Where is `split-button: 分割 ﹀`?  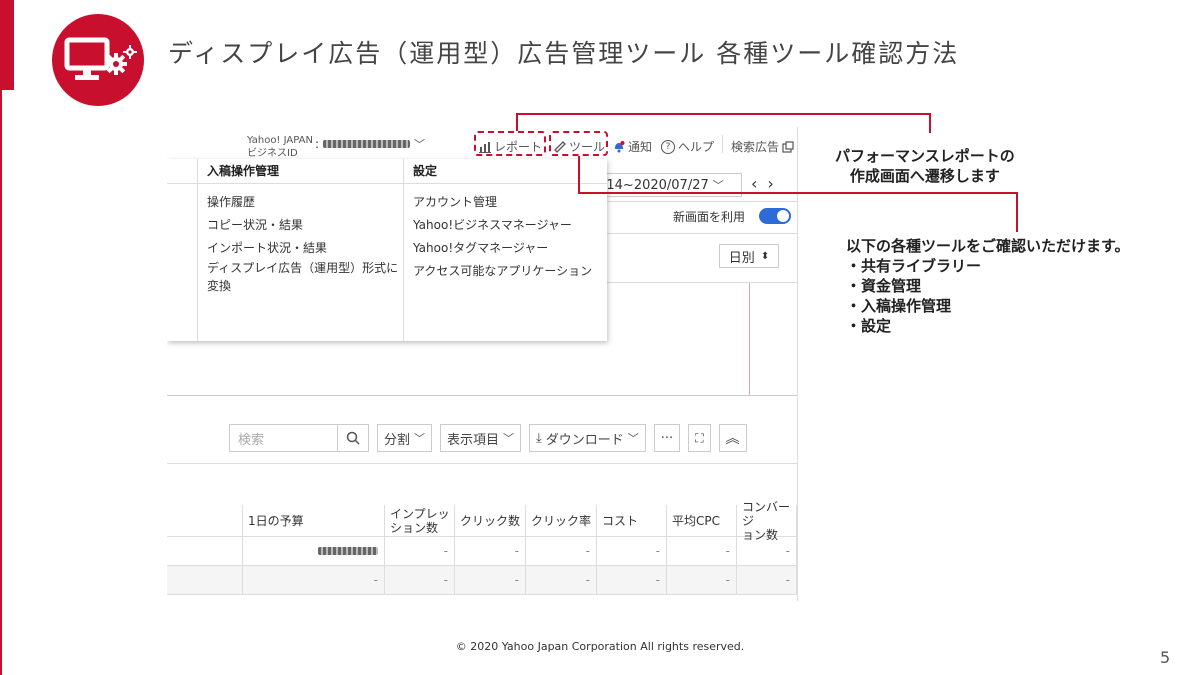 split-button: 分割 ﹀ is located at coordinates (405, 438).